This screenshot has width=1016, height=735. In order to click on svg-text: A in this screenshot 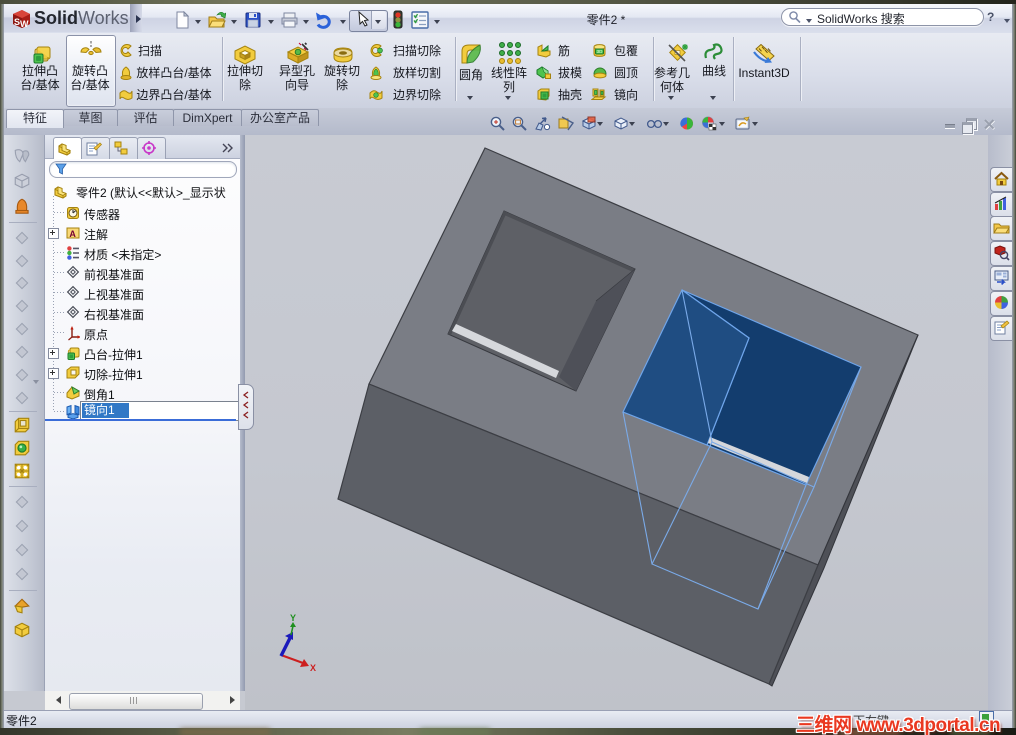, I will do `click(72, 234)`.